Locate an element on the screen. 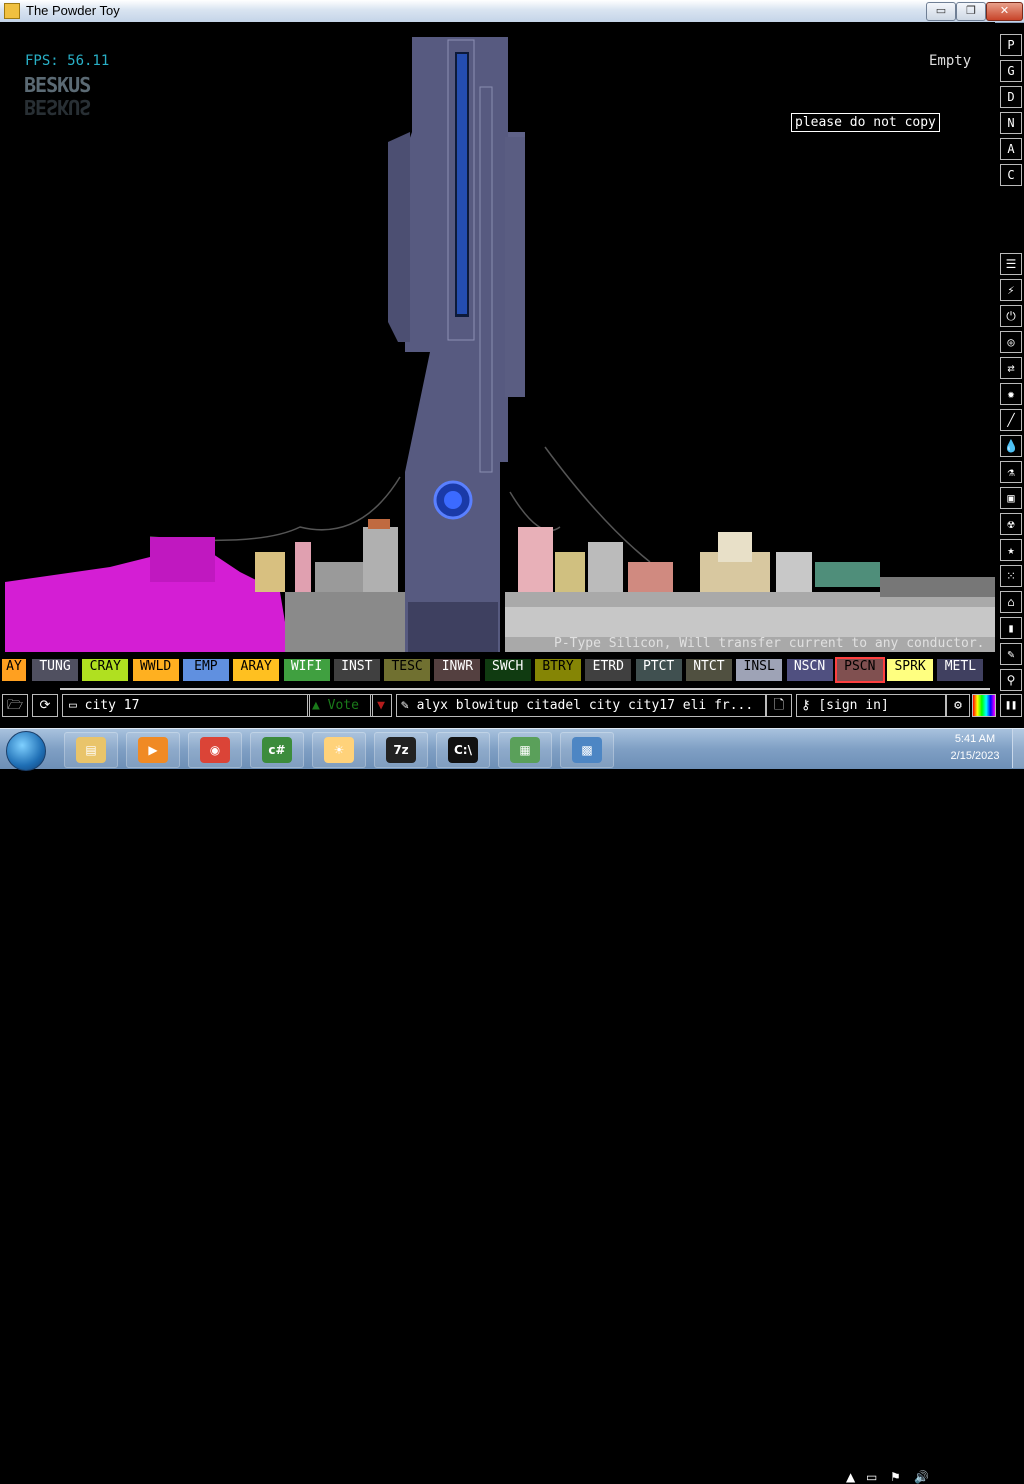 This screenshot has width=1024, height=1484. category-favorites-icon: ▮ is located at coordinates (1011, 628).